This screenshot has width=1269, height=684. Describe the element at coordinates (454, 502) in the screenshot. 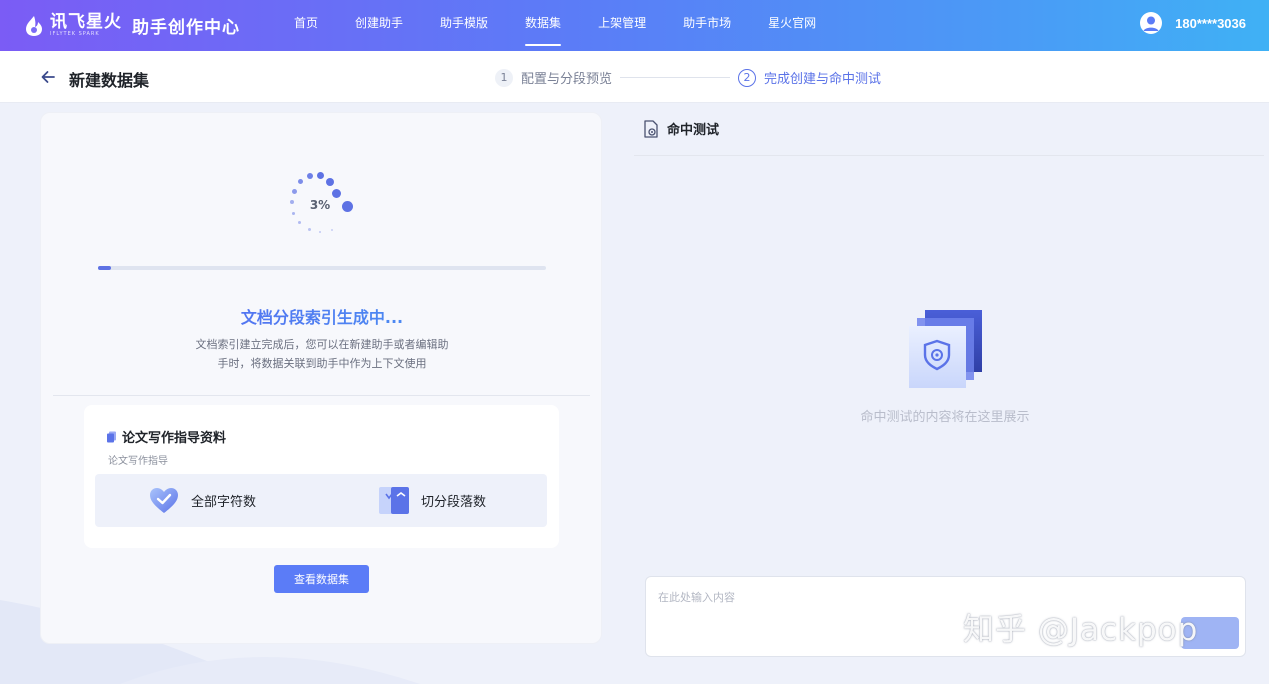

I see `stat-paragraph-count-label: 切分段落数` at that location.